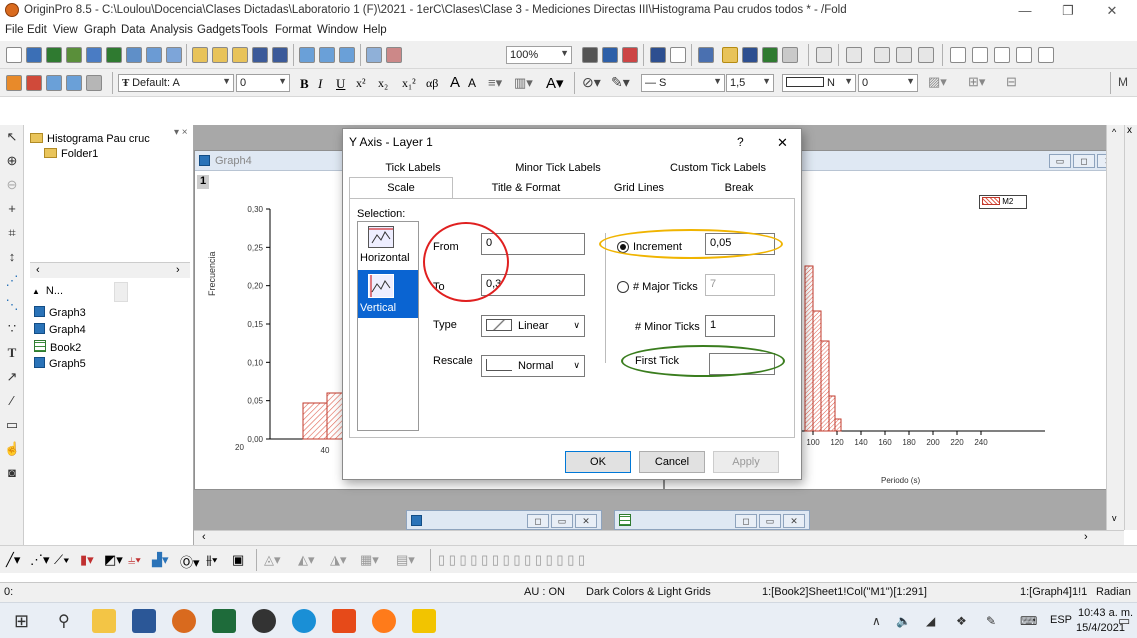 This screenshot has height=638, width=1137. Describe the element at coordinates (1028, 621) in the screenshot. I see `keyboard-icon: ⌨` at that location.